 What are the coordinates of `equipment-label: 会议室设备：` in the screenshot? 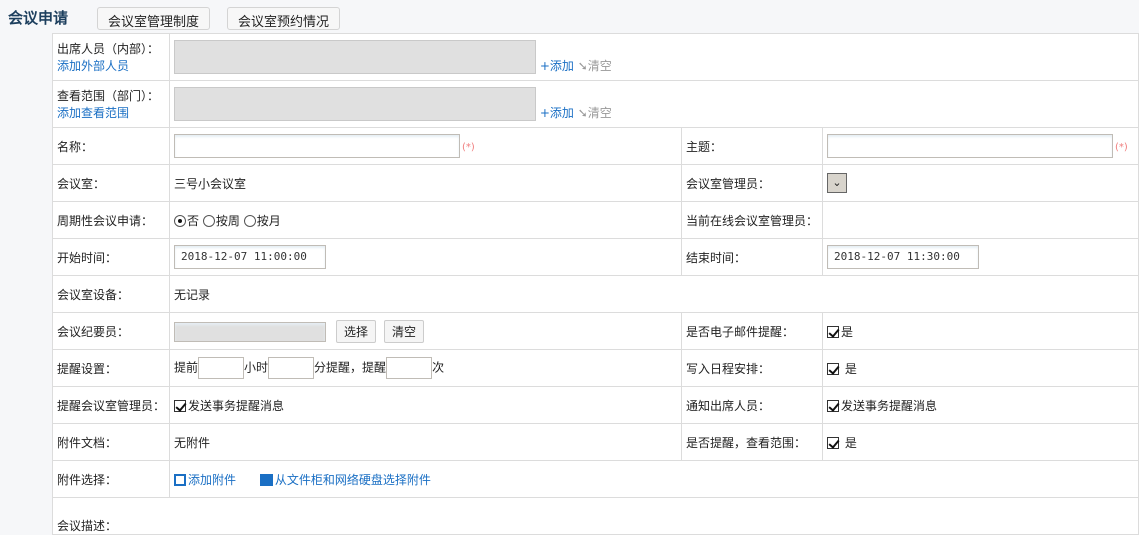 It's located at (111, 294).